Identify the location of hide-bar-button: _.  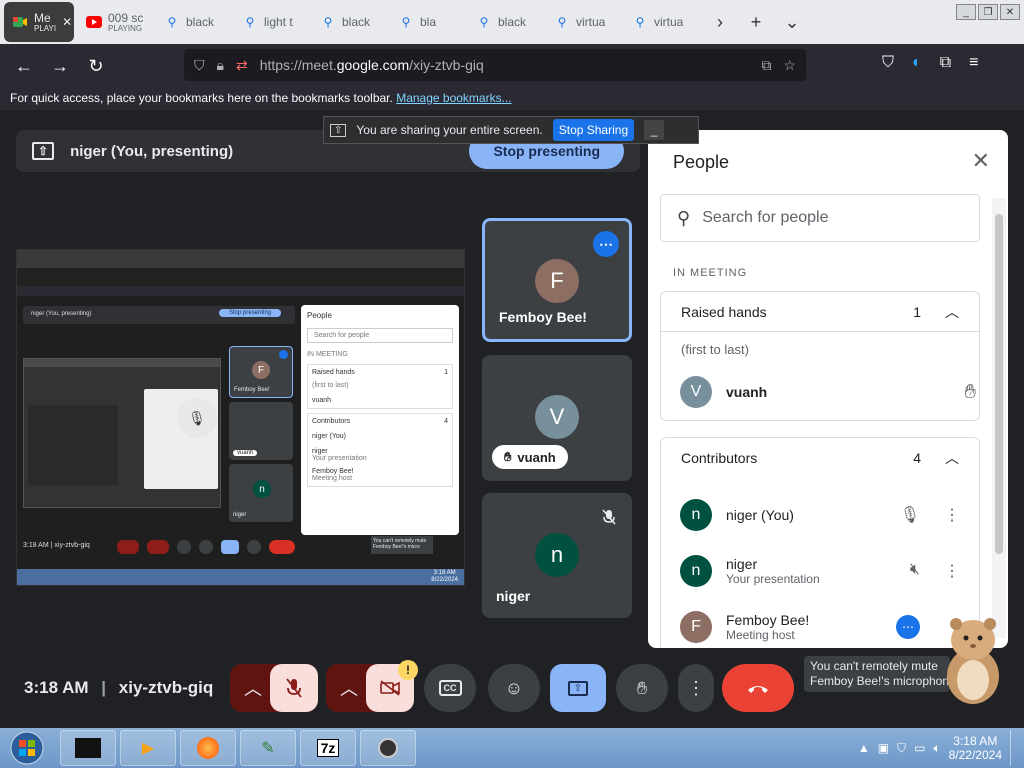
(654, 130).